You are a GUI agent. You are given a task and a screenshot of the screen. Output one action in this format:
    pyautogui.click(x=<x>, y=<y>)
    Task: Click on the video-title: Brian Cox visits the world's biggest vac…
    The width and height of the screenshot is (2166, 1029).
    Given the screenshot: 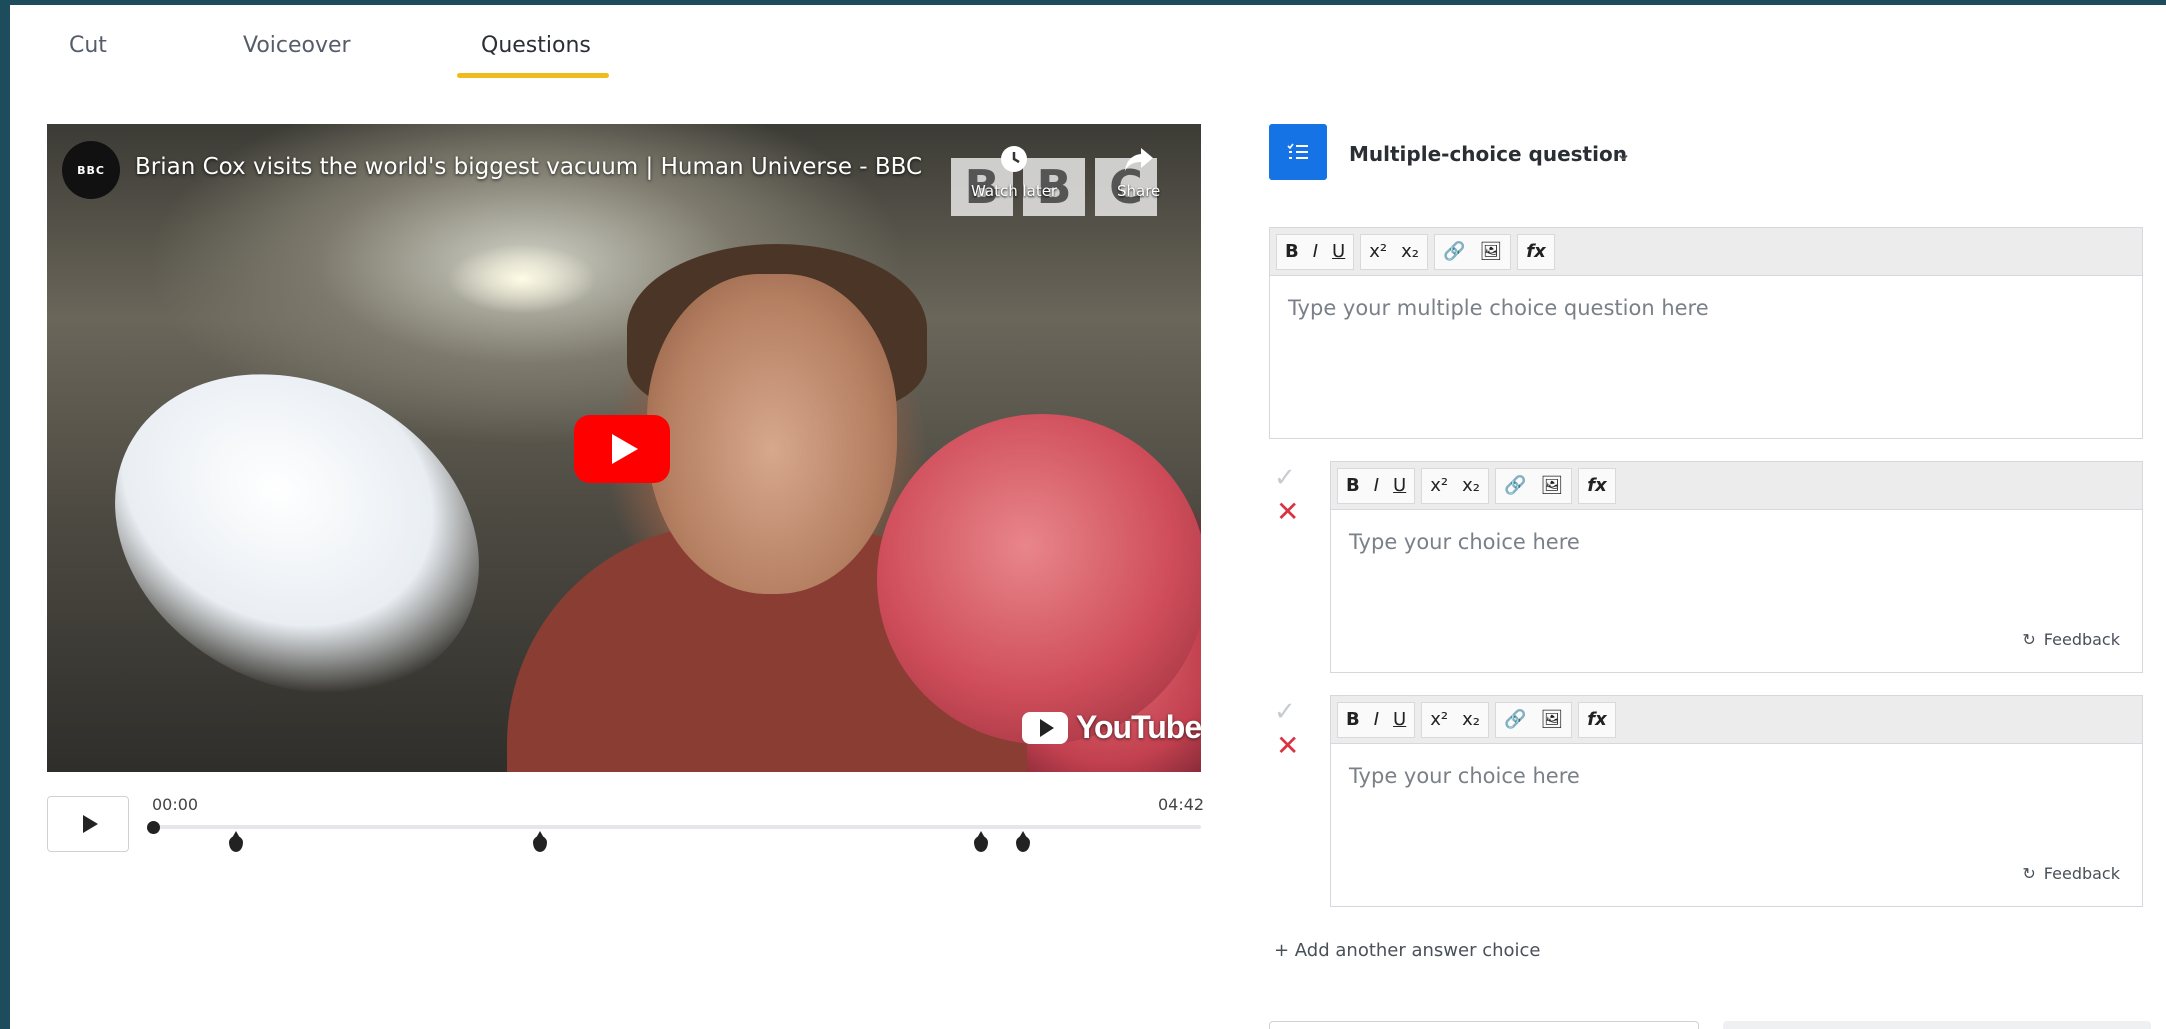 What is the action you would take?
    pyautogui.click(x=528, y=167)
    